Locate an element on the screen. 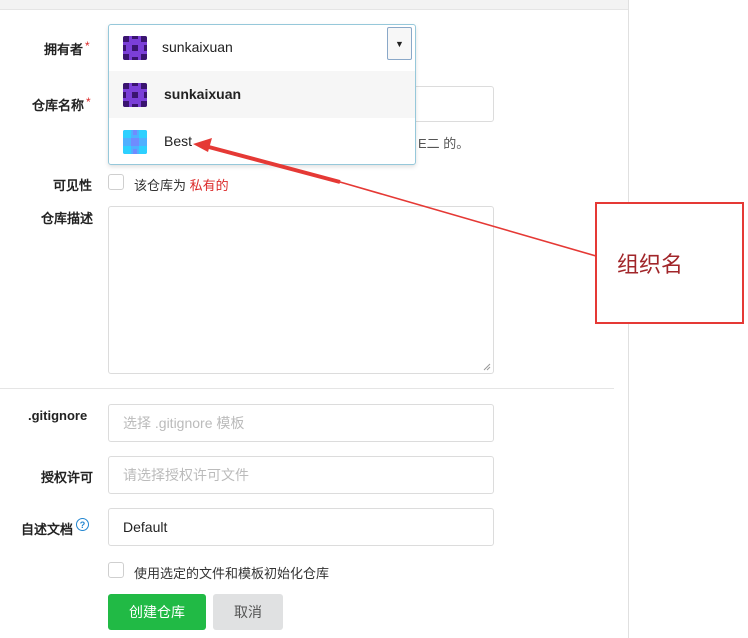 The image size is (748, 638). owner-selected-text: sunkaixuan is located at coordinates (197, 47).